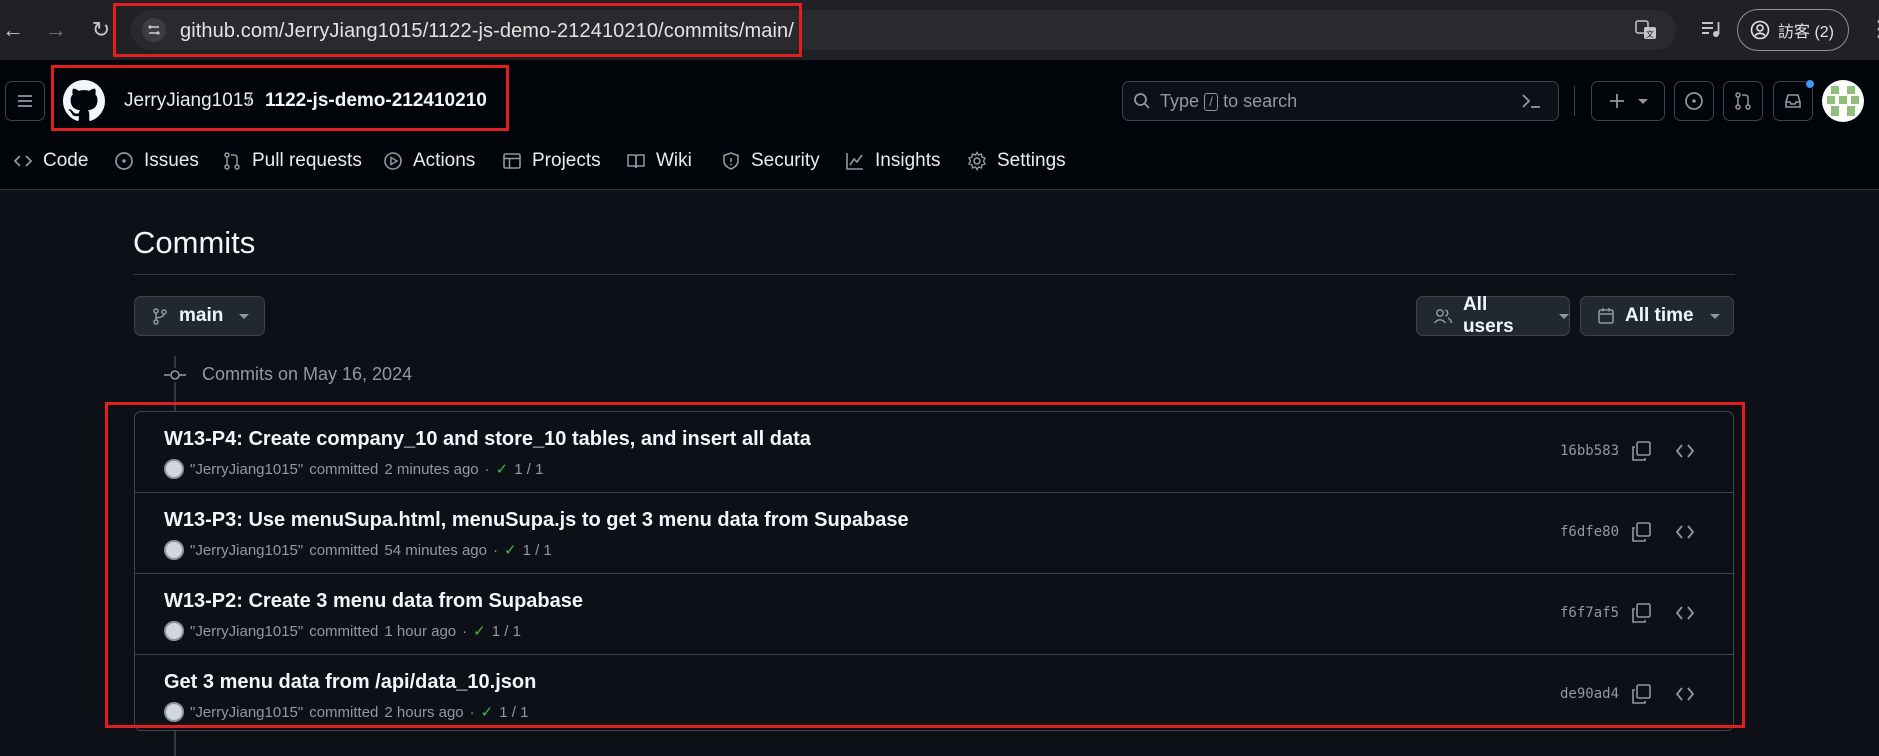 Image resolution: width=1879 pixels, height=756 pixels. I want to click on search-icon, so click(1142, 101).